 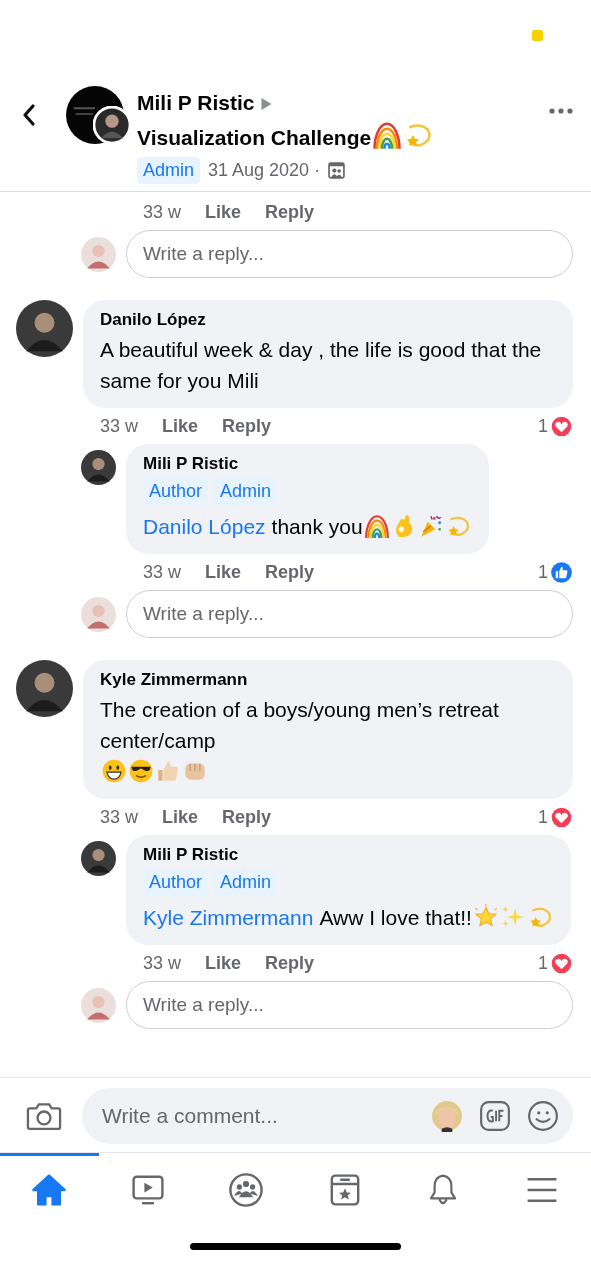 I want to click on post-date: 31 Aug 2020 ·, so click(x=264, y=170).